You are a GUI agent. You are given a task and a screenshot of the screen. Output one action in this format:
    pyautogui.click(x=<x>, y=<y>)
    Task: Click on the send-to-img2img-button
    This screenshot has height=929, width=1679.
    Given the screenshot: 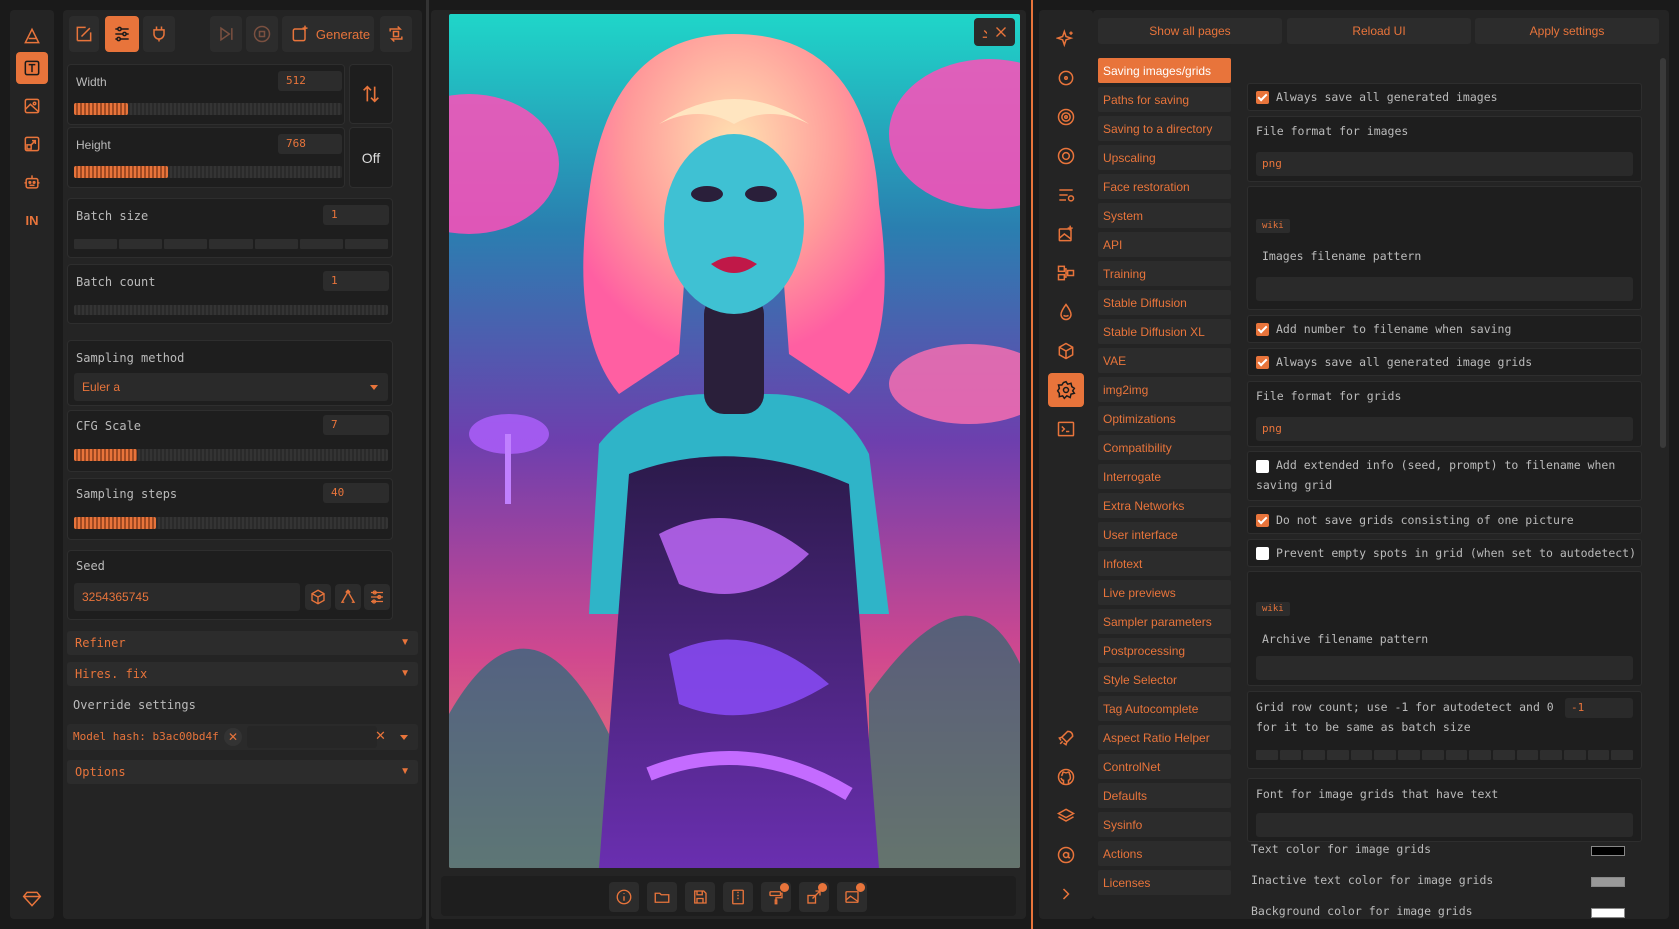 What is the action you would take?
    pyautogui.click(x=852, y=897)
    